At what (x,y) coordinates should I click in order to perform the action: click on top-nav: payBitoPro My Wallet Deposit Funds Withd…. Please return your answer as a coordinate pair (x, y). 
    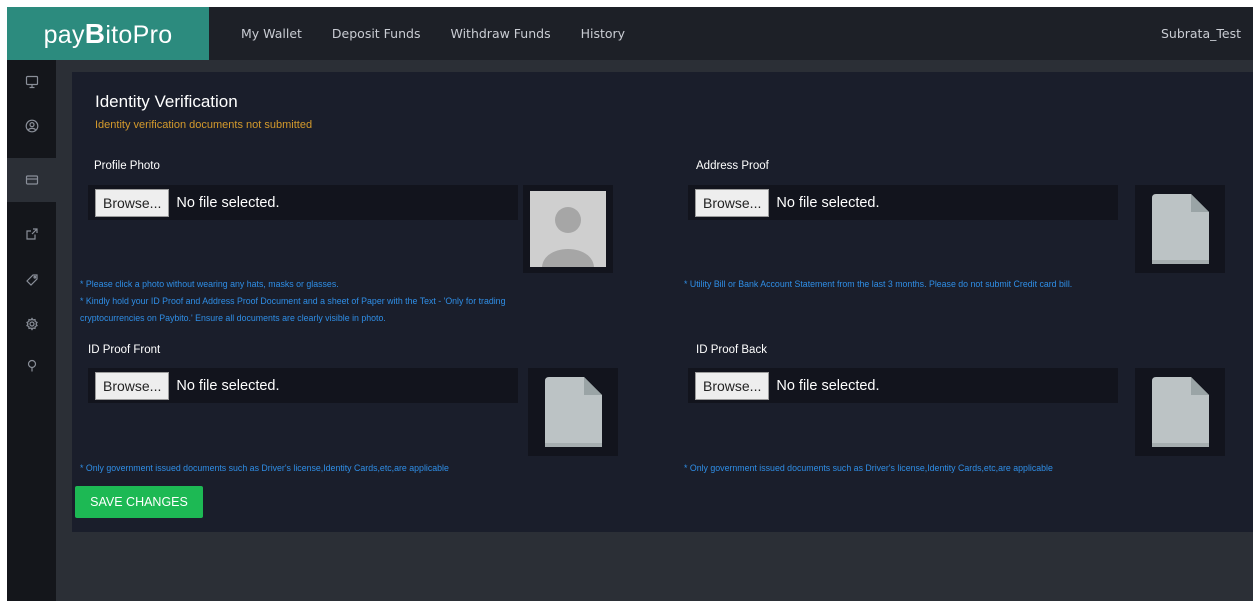
    Looking at the image, I should click on (630, 33).